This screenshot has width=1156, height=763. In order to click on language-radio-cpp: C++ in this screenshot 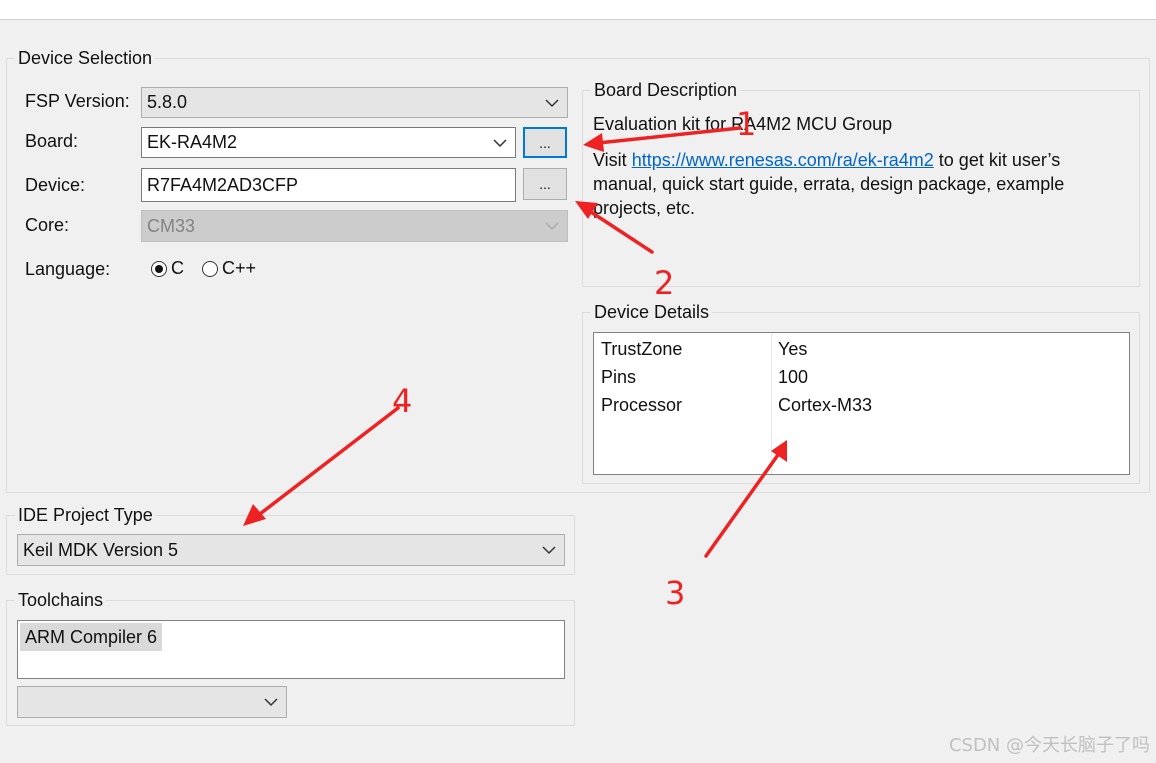, I will do `click(229, 268)`.